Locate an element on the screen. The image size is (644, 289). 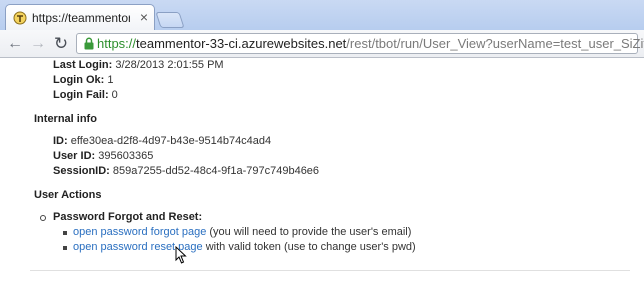
reload-icon: ↻ is located at coordinates (61, 44).